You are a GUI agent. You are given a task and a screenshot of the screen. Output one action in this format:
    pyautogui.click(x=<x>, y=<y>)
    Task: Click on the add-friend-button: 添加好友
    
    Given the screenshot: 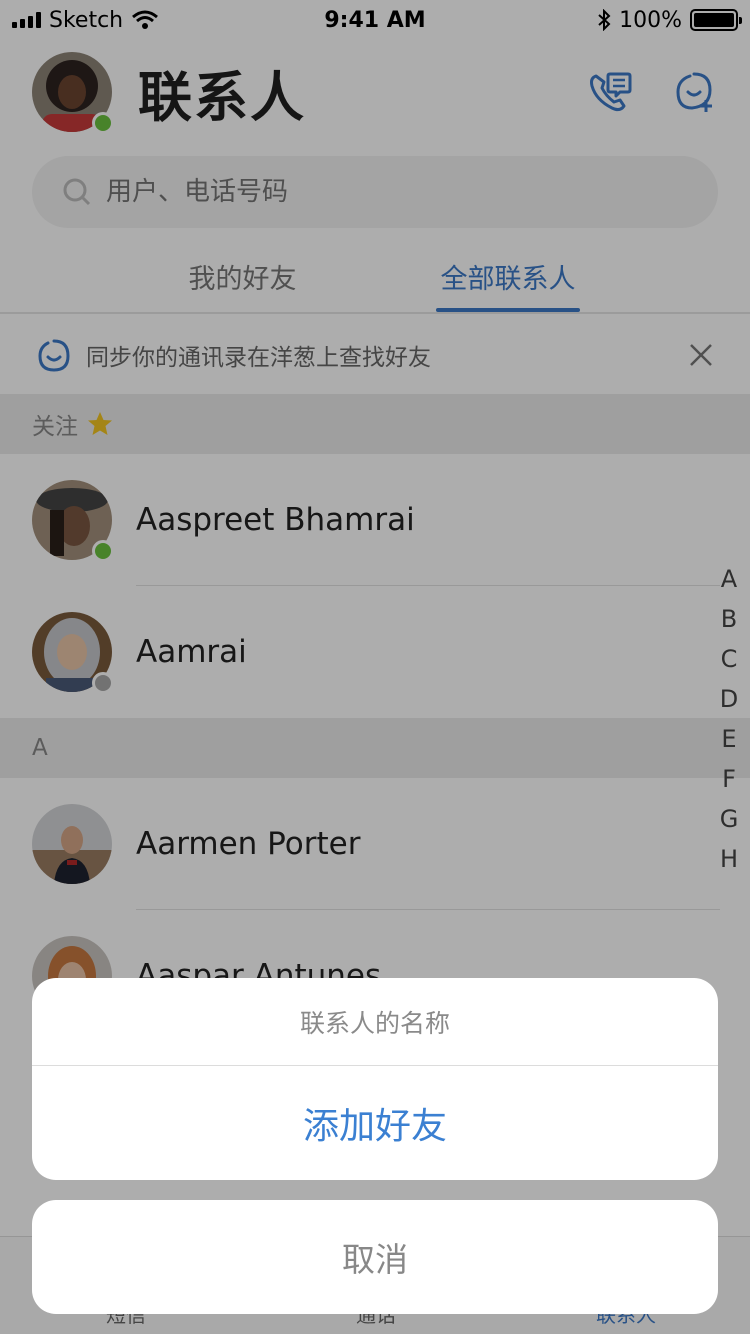 What is the action you would take?
    pyautogui.click(x=375, y=1123)
    